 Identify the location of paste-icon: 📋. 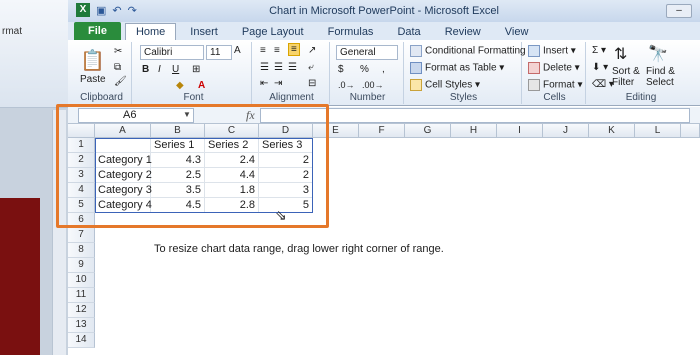
(92, 60).